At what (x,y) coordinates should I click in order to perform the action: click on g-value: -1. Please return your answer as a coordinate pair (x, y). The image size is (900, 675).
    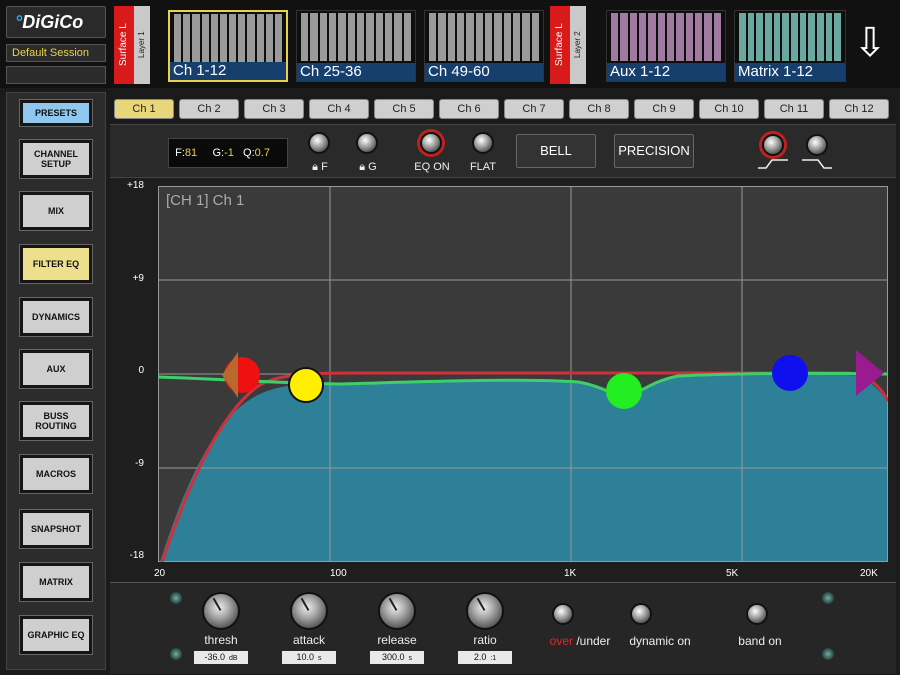
    Looking at the image, I should click on (229, 153).